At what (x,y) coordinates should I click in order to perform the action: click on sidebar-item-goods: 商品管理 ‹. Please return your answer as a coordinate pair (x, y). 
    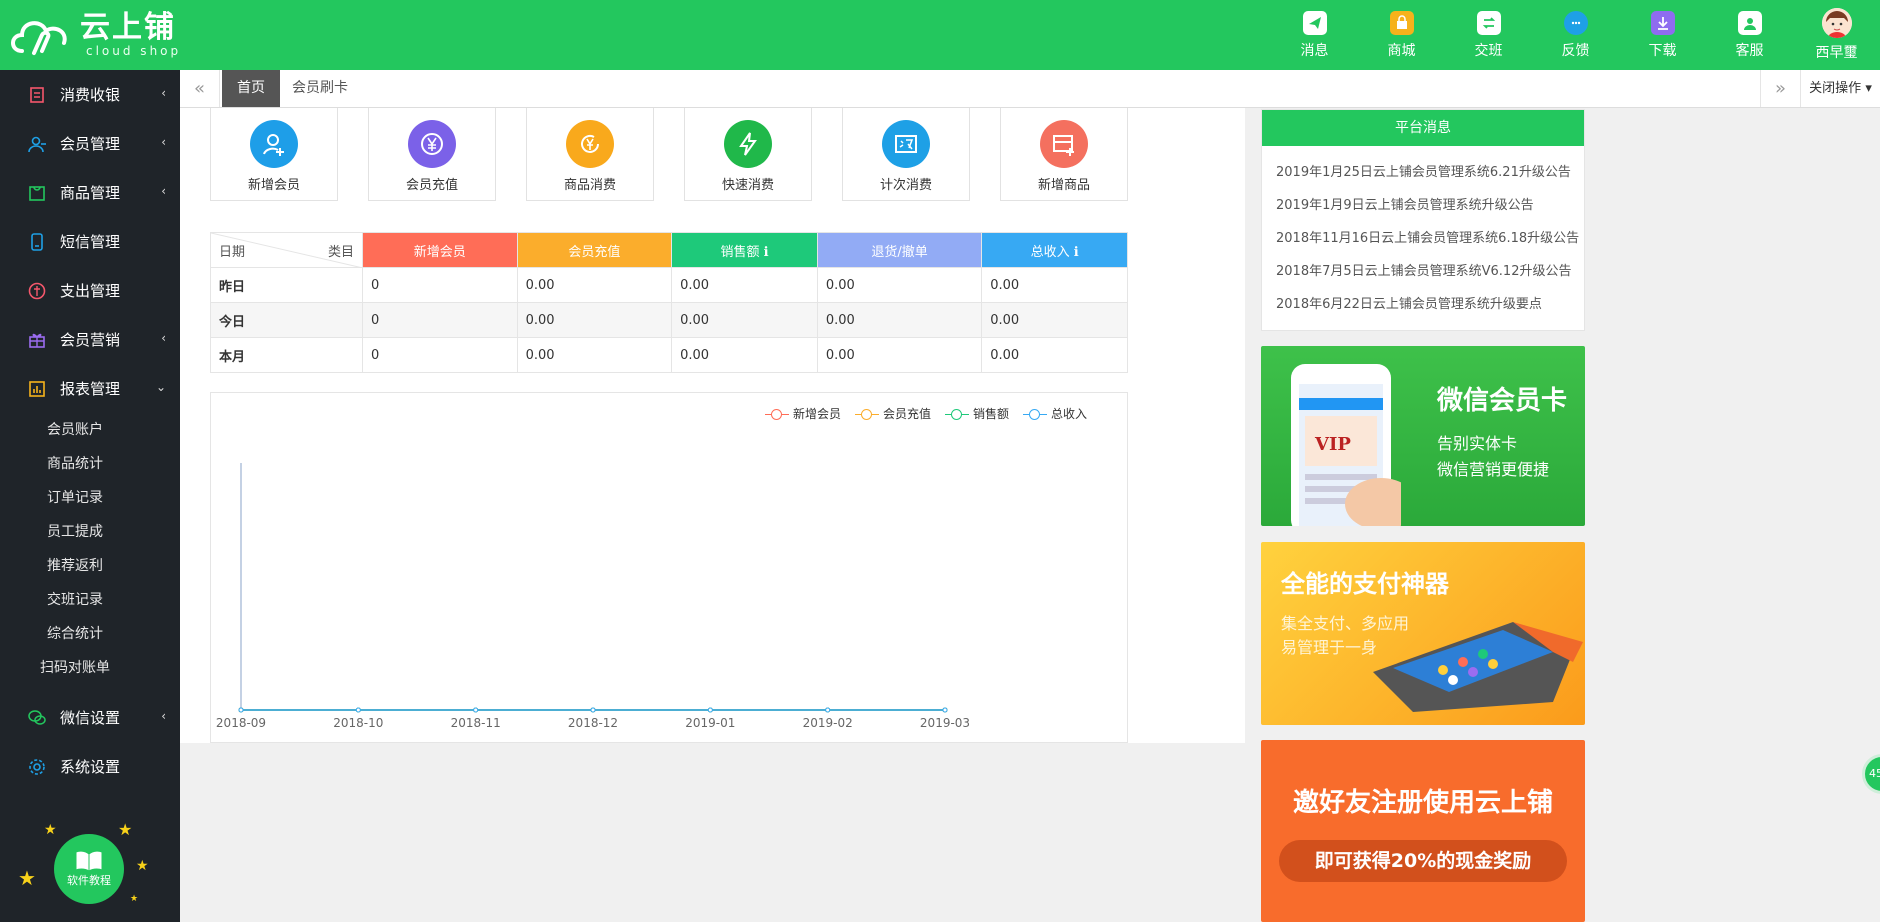
    Looking at the image, I should click on (90, 192).